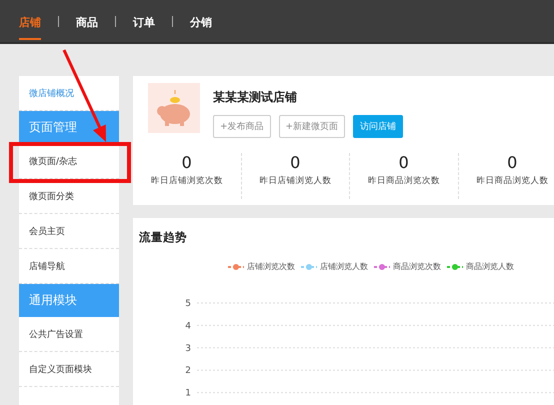 The image size is (554, 405). What do you see at coordinates (163, 237) in the screenshot?
I see `chart-title: 流量趋势` at bounding box center [163, 237].